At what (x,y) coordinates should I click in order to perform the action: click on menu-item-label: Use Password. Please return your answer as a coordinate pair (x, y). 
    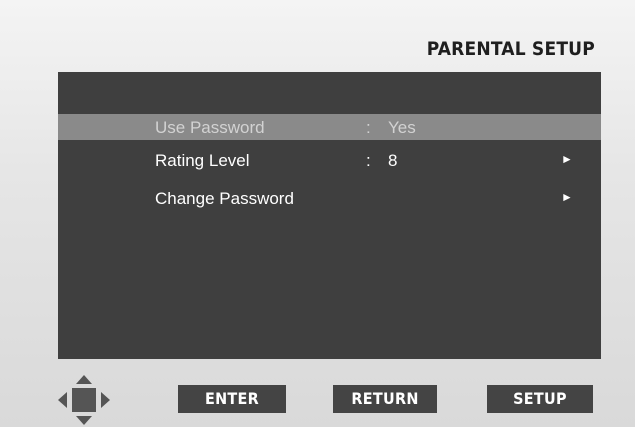
    Looking at the image, I should click on (210, 127).